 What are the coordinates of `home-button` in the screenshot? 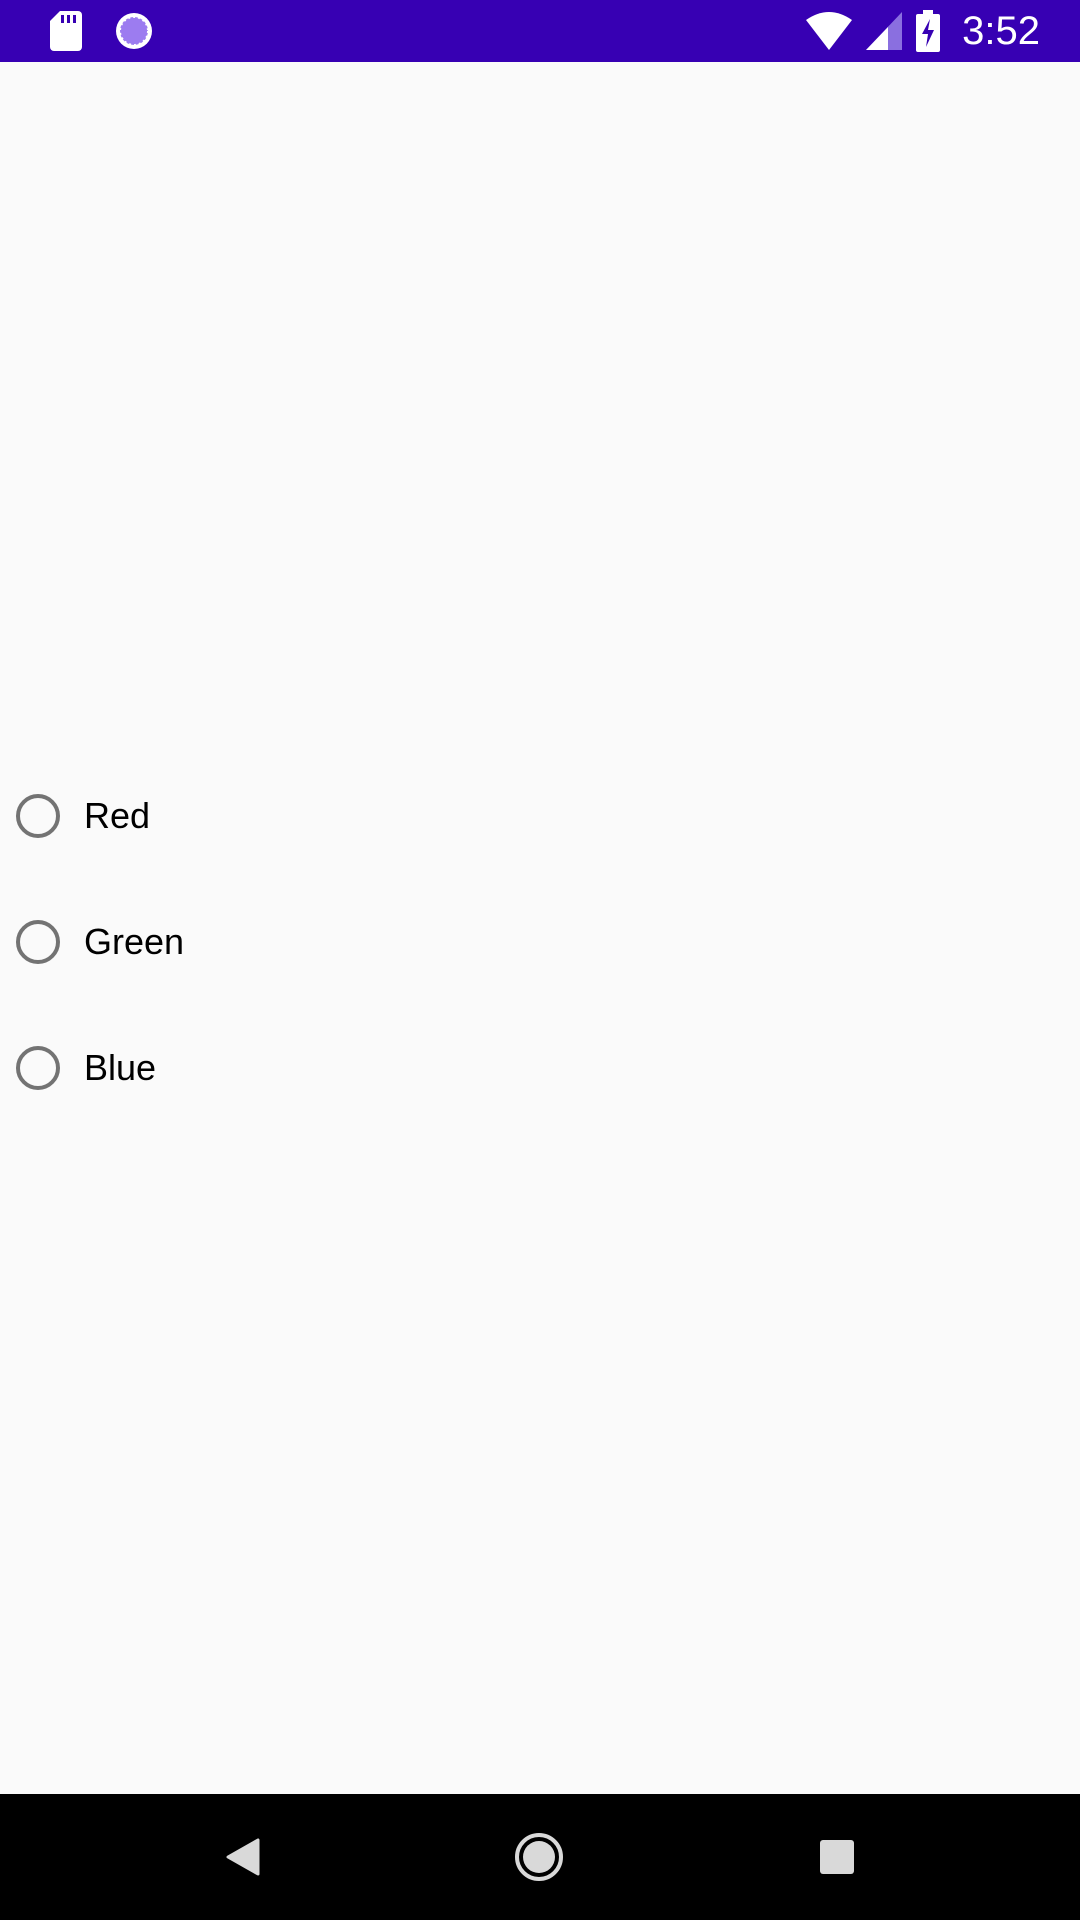 It's located at (539, 1857).